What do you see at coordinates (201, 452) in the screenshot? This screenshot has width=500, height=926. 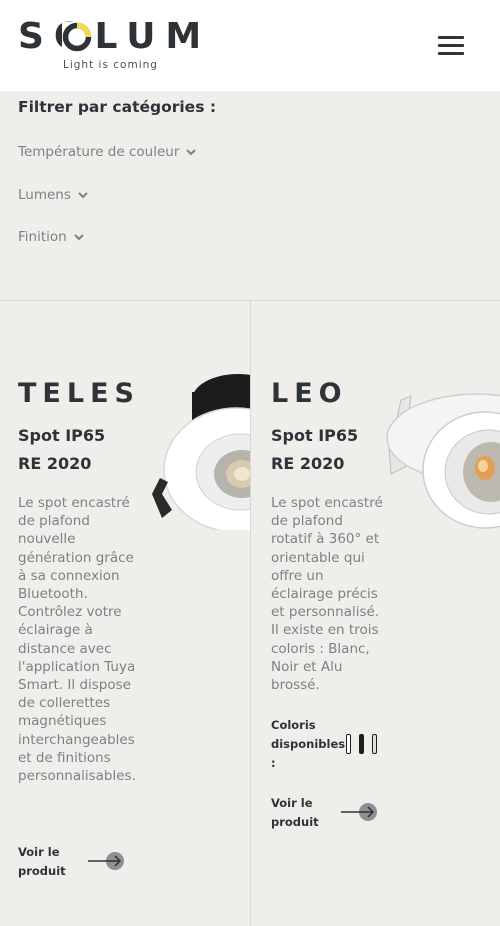 I see `teles-spot-image` at bounding box center [201, 452].